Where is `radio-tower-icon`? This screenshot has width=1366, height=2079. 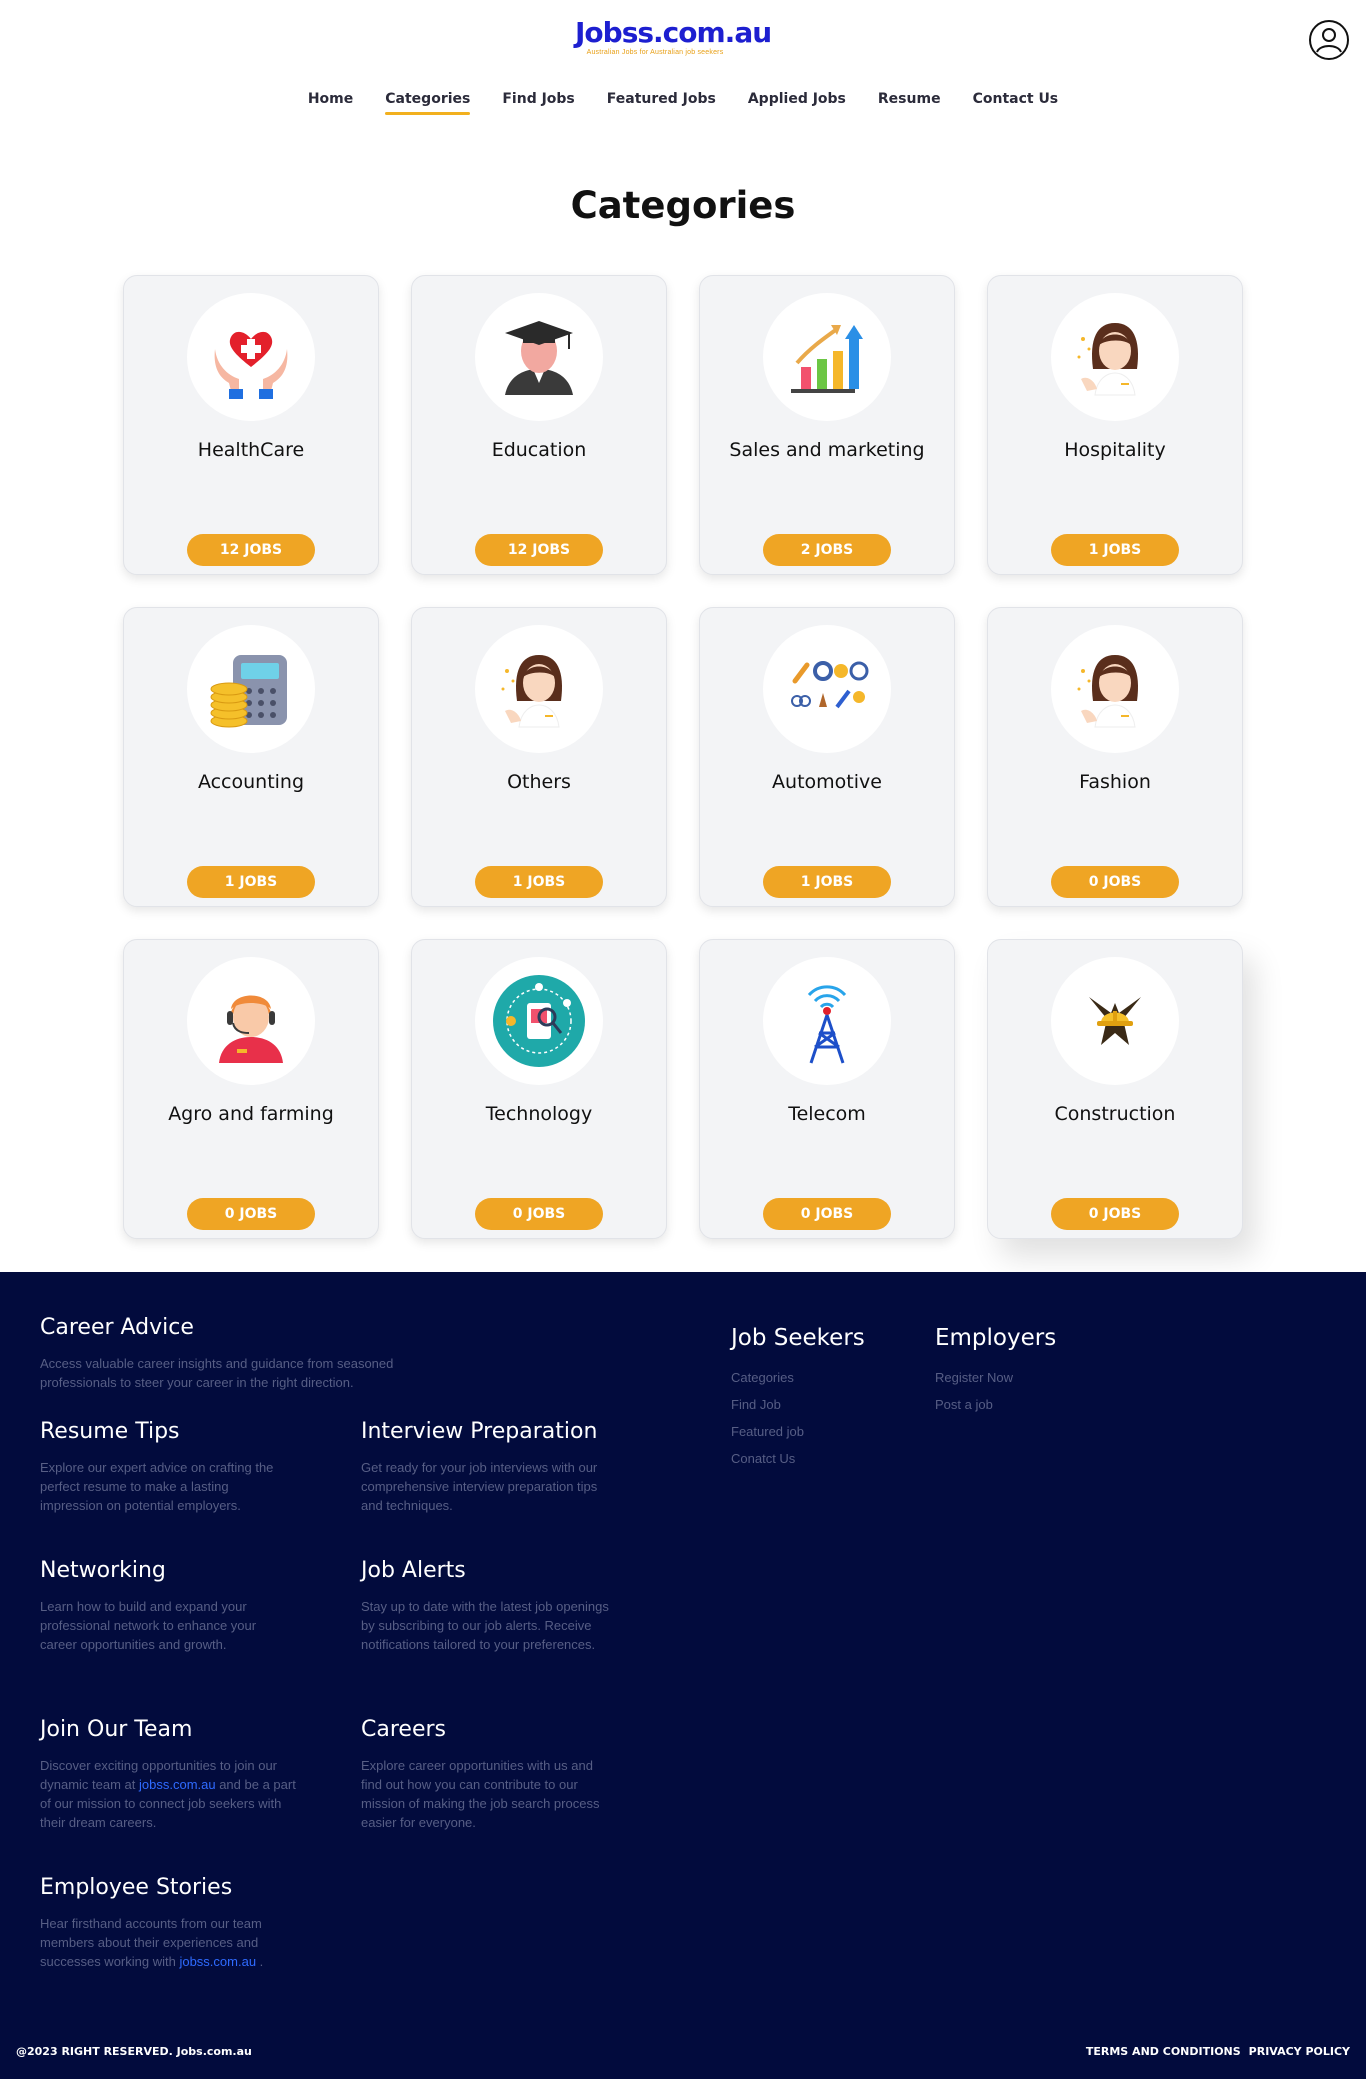
radio-tower-icon is located at coordinates (827, 1021).